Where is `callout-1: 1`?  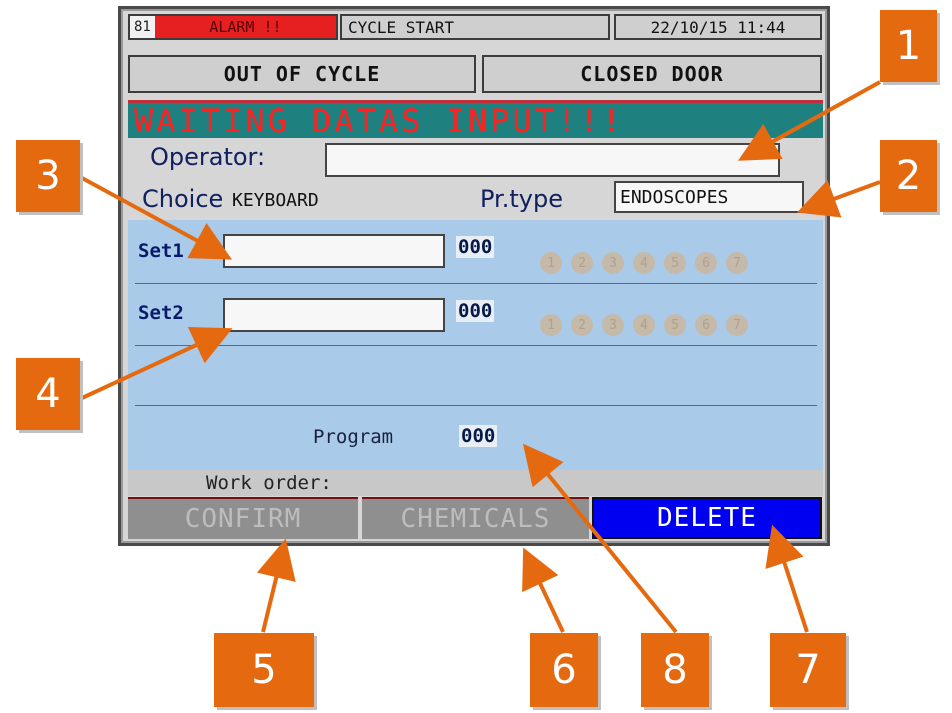
callout-1: 1 is located at coordinates (908, 46).